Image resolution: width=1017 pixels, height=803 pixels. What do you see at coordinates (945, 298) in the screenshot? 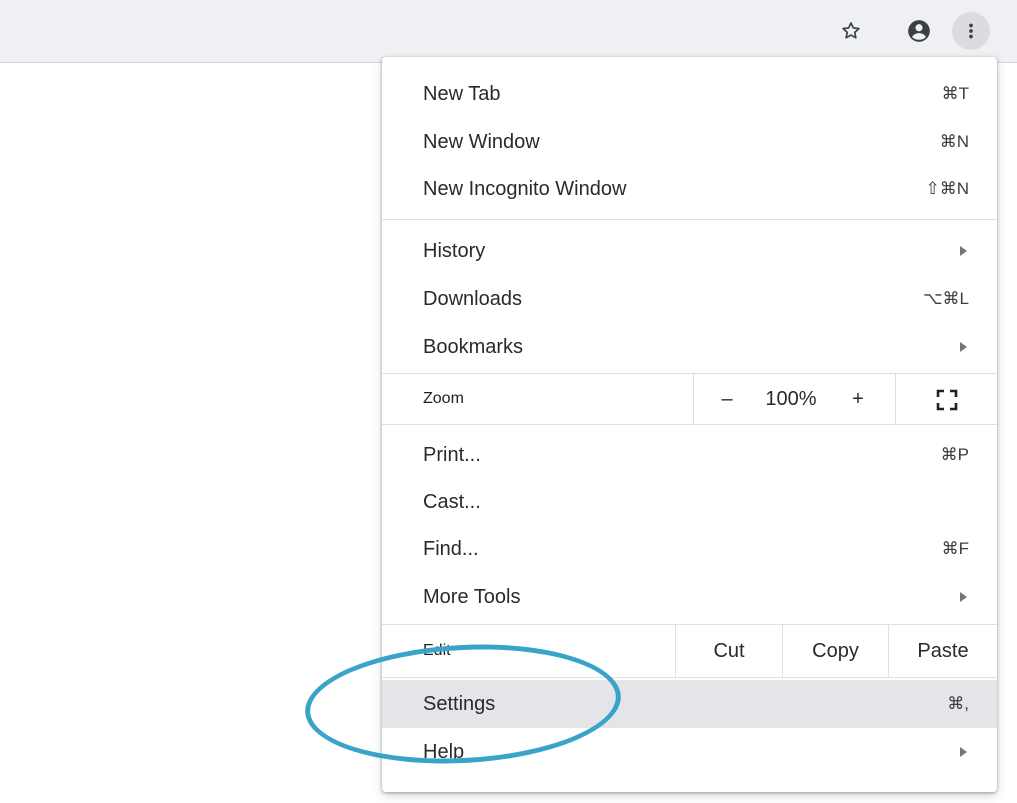
I see `menu-item-shortcut: ⌥⌘L` at bounding box center [945, 298].